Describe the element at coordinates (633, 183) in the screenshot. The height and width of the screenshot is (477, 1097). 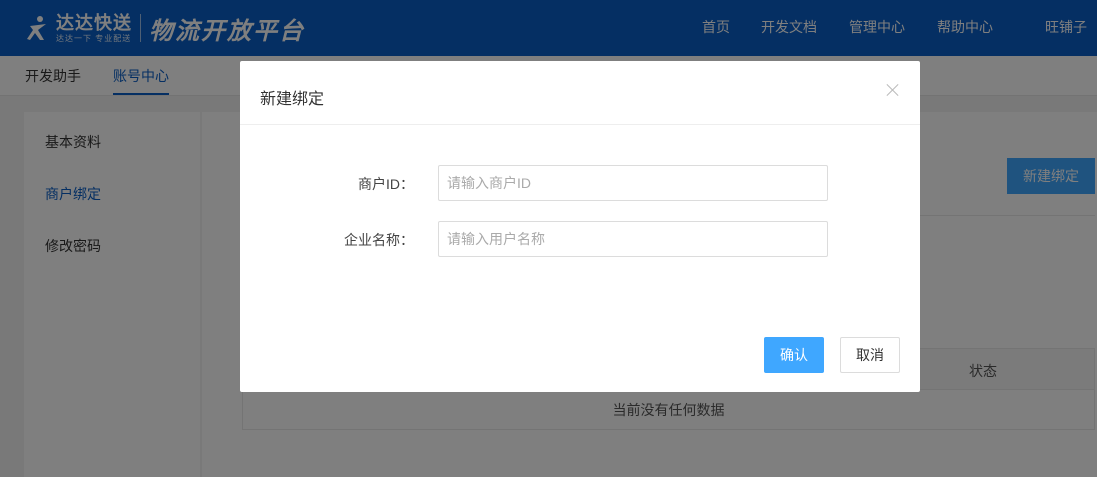
I see `merchant-id-input` at that location.